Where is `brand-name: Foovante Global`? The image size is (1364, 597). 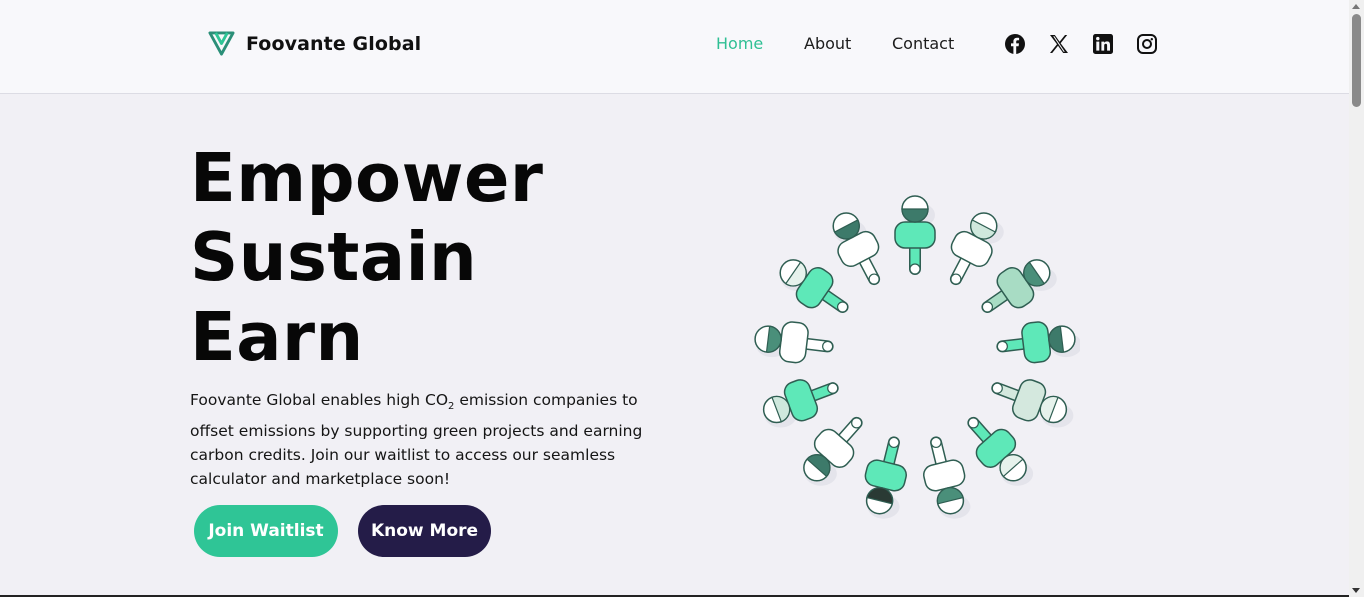 brand-name: Foovante Global is located at coordinates (334, 43).